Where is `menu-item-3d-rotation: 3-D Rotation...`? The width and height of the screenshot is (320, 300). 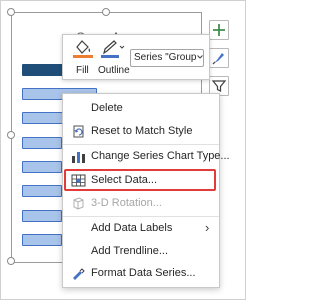 menu-item-3d-rotation: 3-D Rotation... is located at coordinates (141, 203).